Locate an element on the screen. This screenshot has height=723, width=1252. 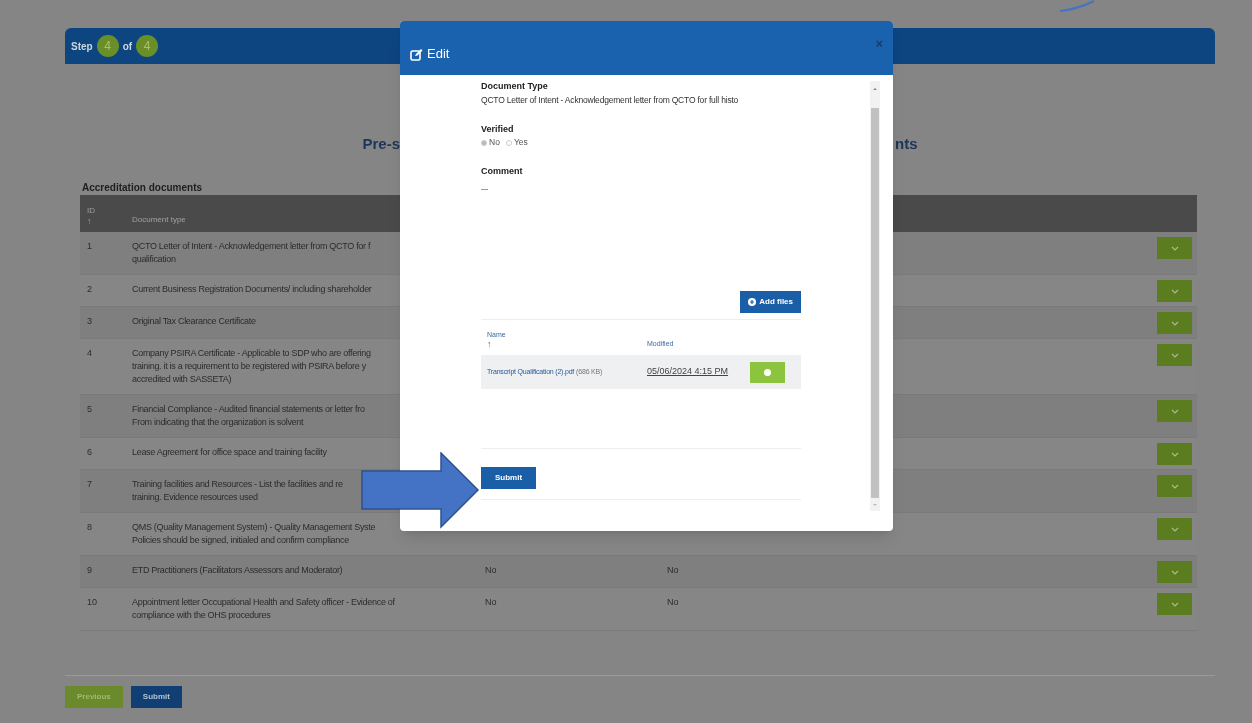
table-cell: 8 is located at coordinates (89, 527).